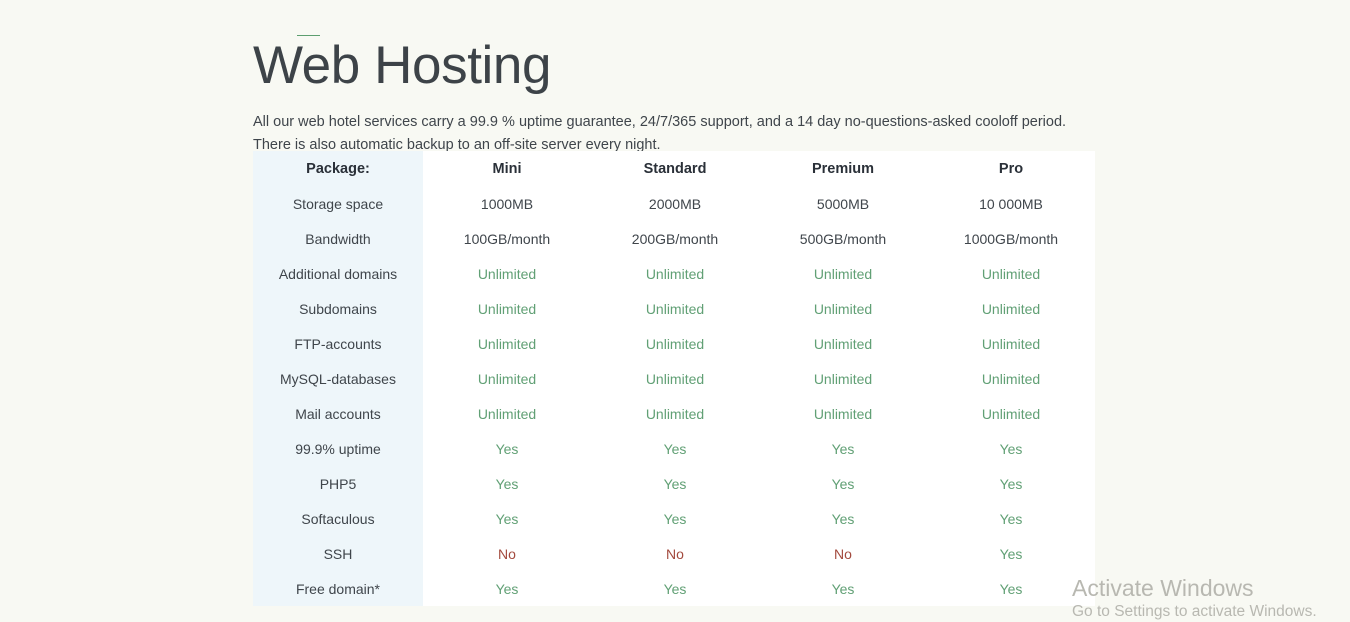 Image resolution: width=1350 pixels, height=622 pixels. Describe the element at coordinates (338, 448) in the screenshot. I see `table-row-label: 99.9% uptime` at that location.